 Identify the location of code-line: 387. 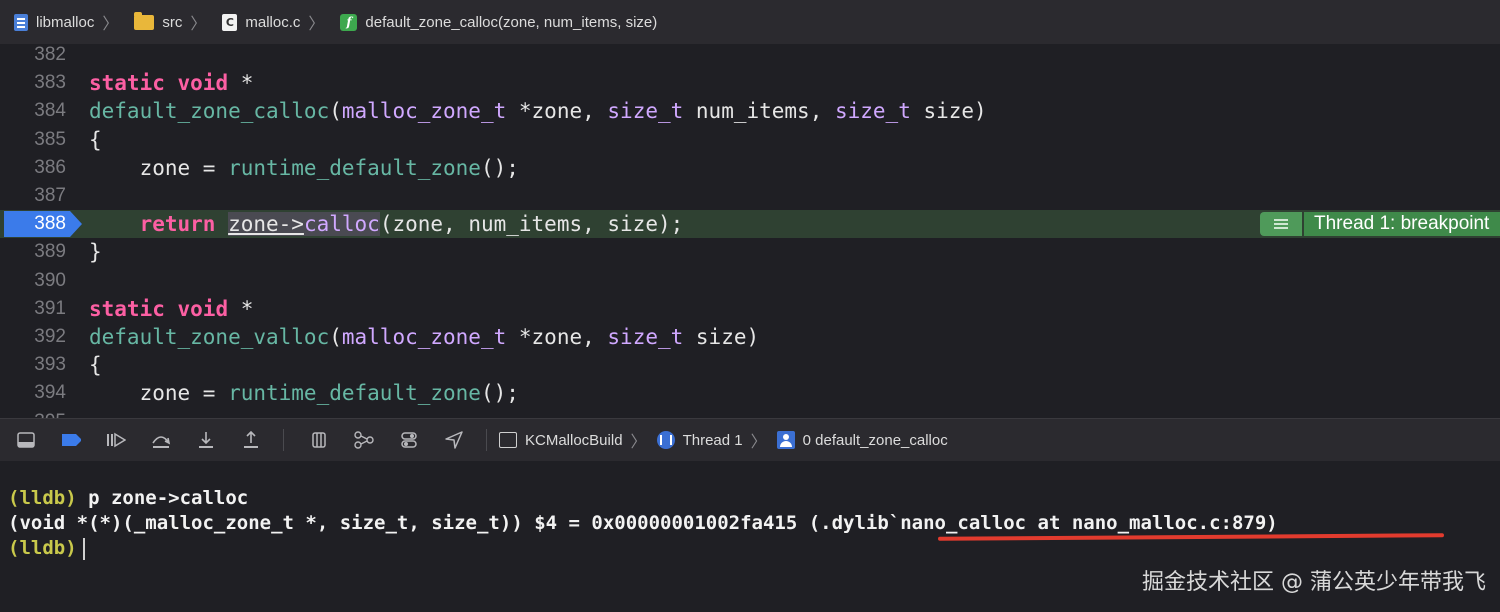
(750, 196).